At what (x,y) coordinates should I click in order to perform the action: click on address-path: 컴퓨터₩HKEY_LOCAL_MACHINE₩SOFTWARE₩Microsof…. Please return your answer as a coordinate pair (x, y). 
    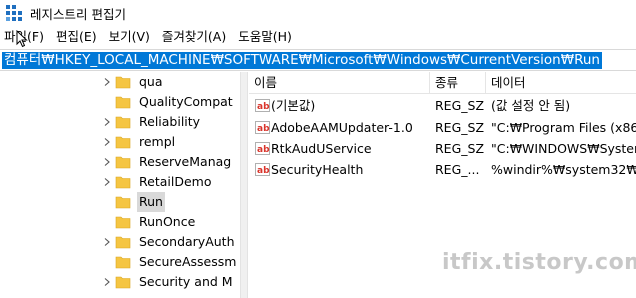
    Looking at the image, I should click on (302, 60).